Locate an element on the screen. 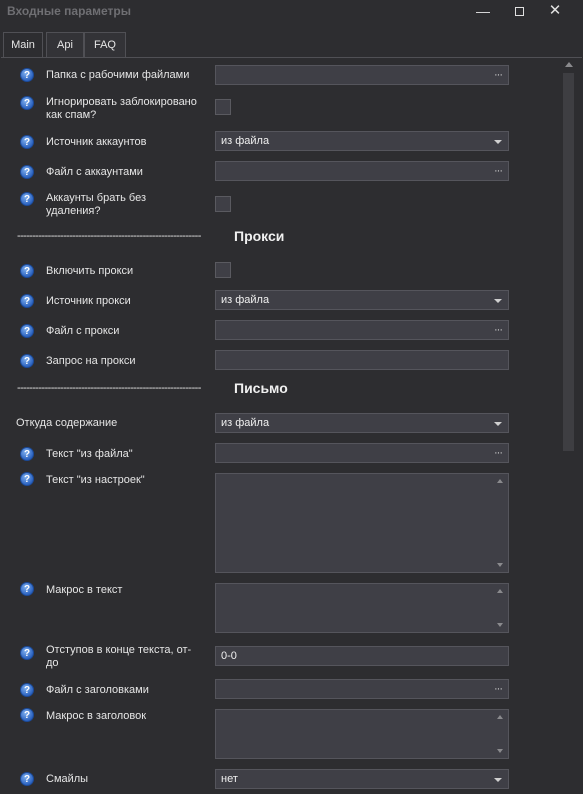 The width and height of the screenshot is (583, 794). accounts-file-input: ··· is located at coordinates (362, 171).